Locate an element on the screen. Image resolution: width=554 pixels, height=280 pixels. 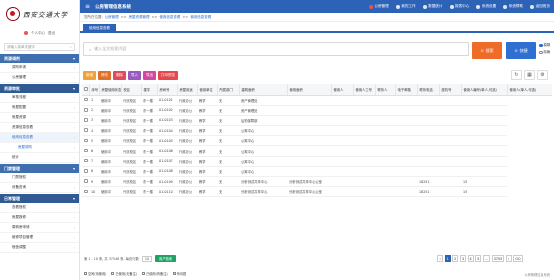
sidebar-section-header: 日常管理 ▾ is located at coordinates (39, 198).